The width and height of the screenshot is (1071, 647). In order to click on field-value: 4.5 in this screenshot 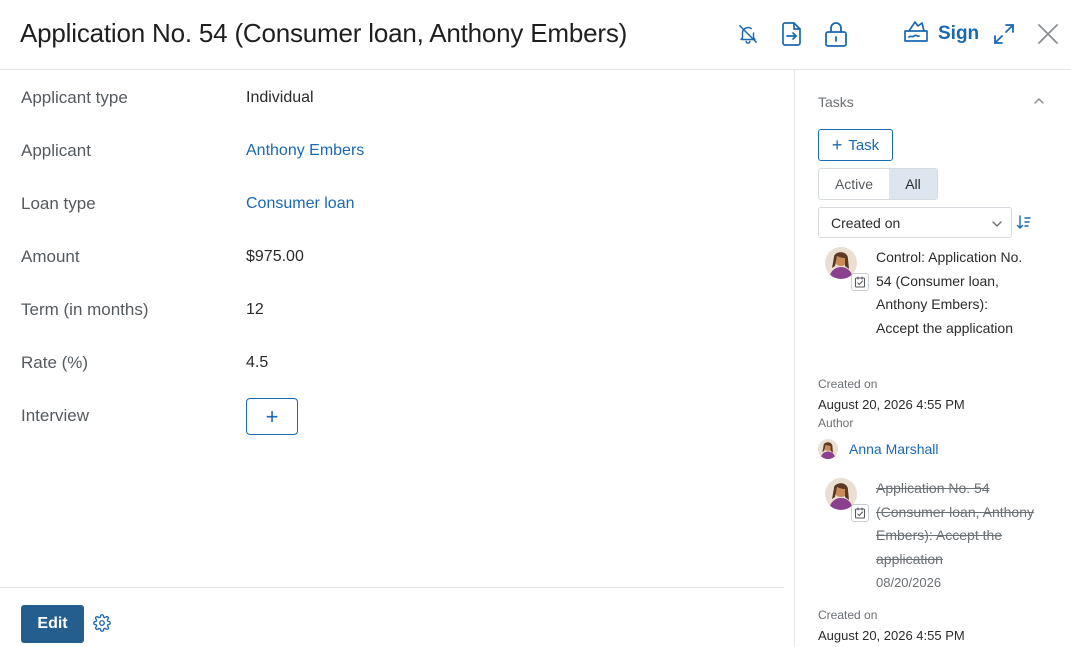, I will do `click(257, 362)`.